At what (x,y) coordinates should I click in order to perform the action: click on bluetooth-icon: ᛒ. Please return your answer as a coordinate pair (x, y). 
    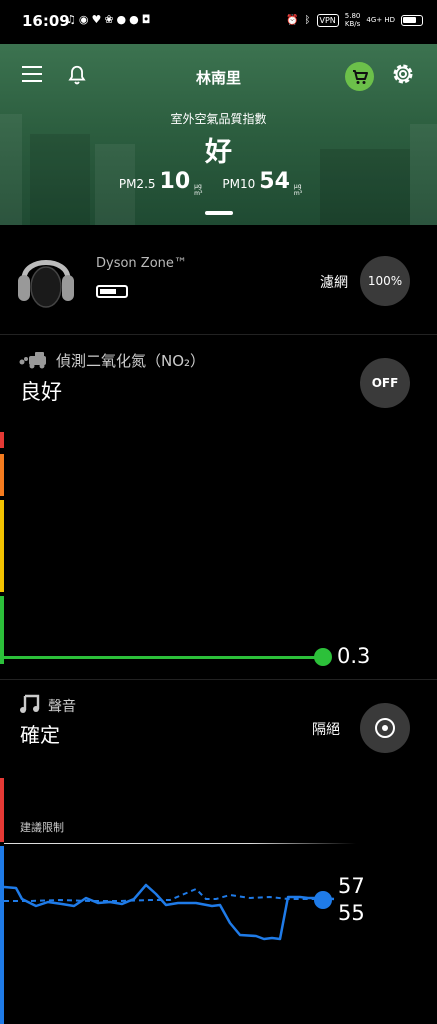
    Looking at the image, I should click on (307, 20).